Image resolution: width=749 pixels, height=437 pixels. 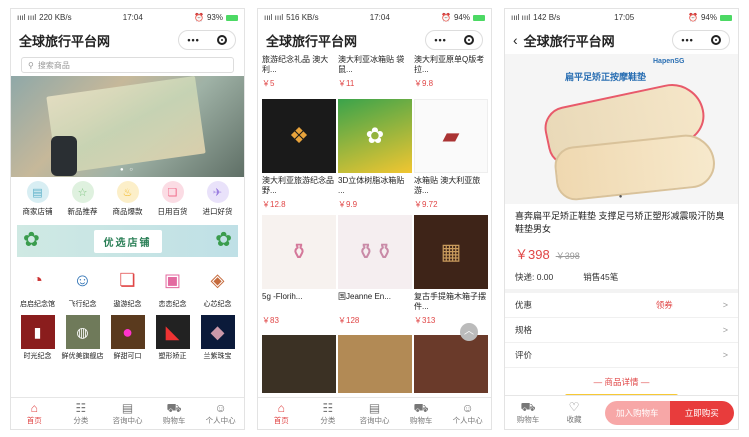 I want to click on home-icon: ⌂, so click(x=281, y=407).